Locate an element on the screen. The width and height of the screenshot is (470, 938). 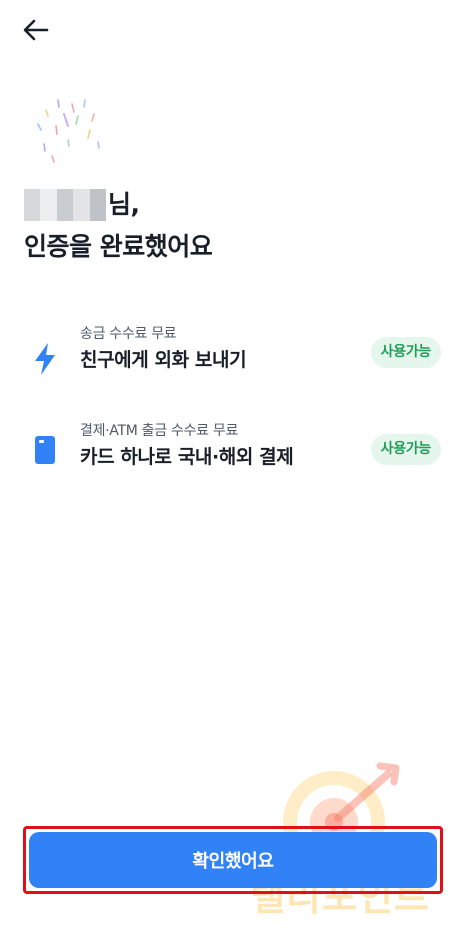
benefit-item-remittance: 송금 수수료 무료 친구에게 외화 보내기 사용가능 is located at coordinates (235, 358).